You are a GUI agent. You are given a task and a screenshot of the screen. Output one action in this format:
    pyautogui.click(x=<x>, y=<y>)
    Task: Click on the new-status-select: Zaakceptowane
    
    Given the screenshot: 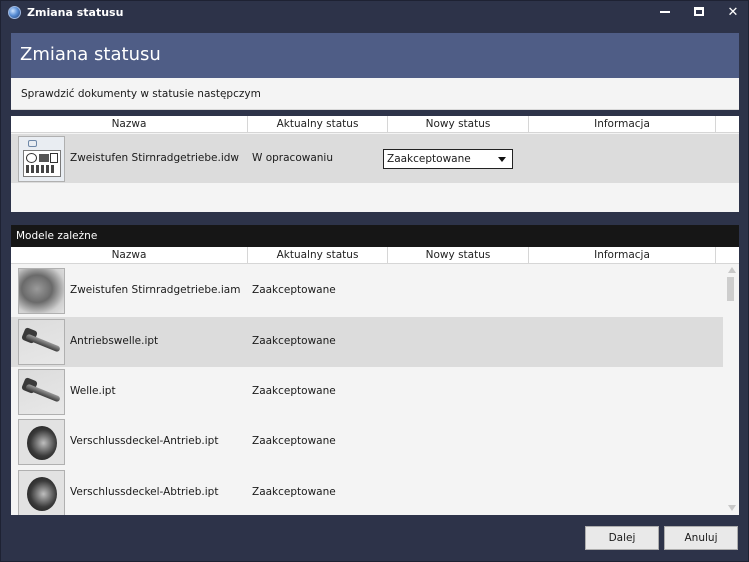 What is the action you would take?
    pyautogui.click(x=448, y=159)
    